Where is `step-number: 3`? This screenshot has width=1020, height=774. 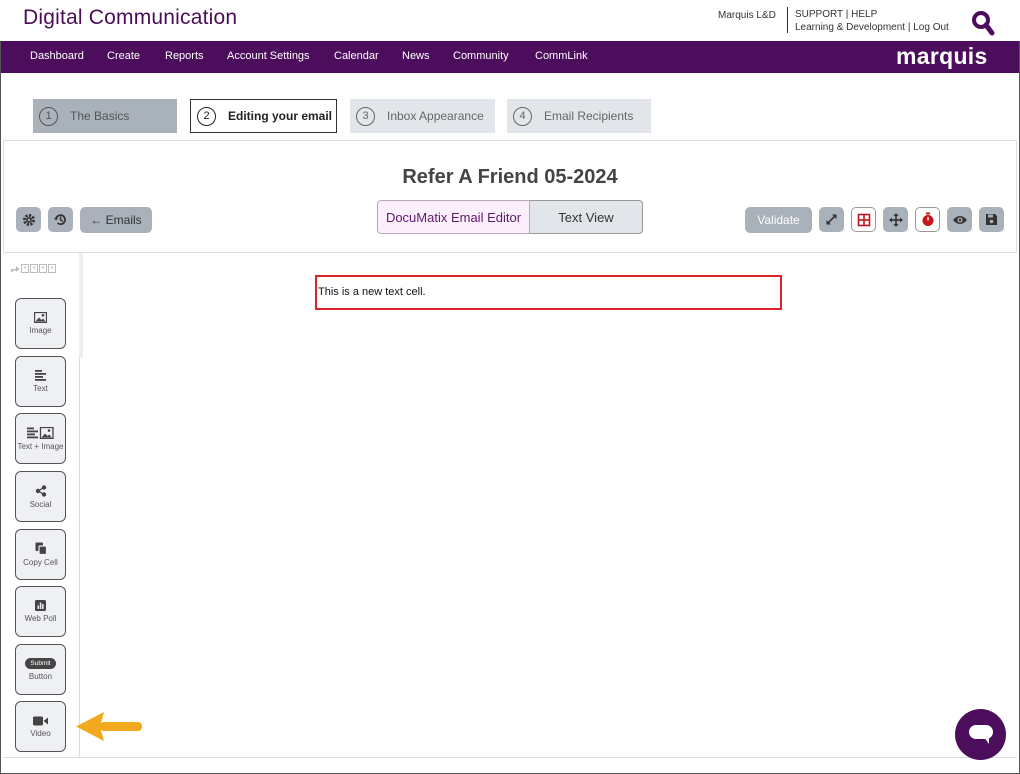 step-number: 3 is located at coordinates (365, 116).